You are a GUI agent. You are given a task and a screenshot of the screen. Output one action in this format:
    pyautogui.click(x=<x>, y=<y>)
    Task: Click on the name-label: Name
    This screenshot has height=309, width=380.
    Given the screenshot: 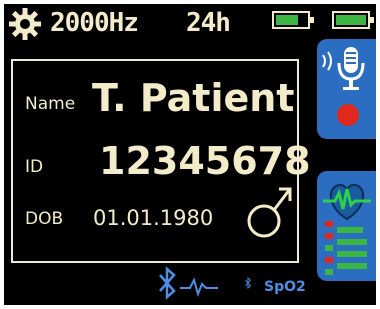 What is the action you would take?
    pyautogui.click(x=50, y=104)
    